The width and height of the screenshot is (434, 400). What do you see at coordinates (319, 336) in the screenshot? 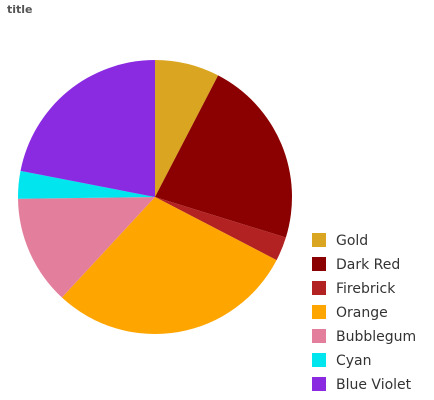
I see `legend-swatch-bubblegum` at bounding box center [319, 336].